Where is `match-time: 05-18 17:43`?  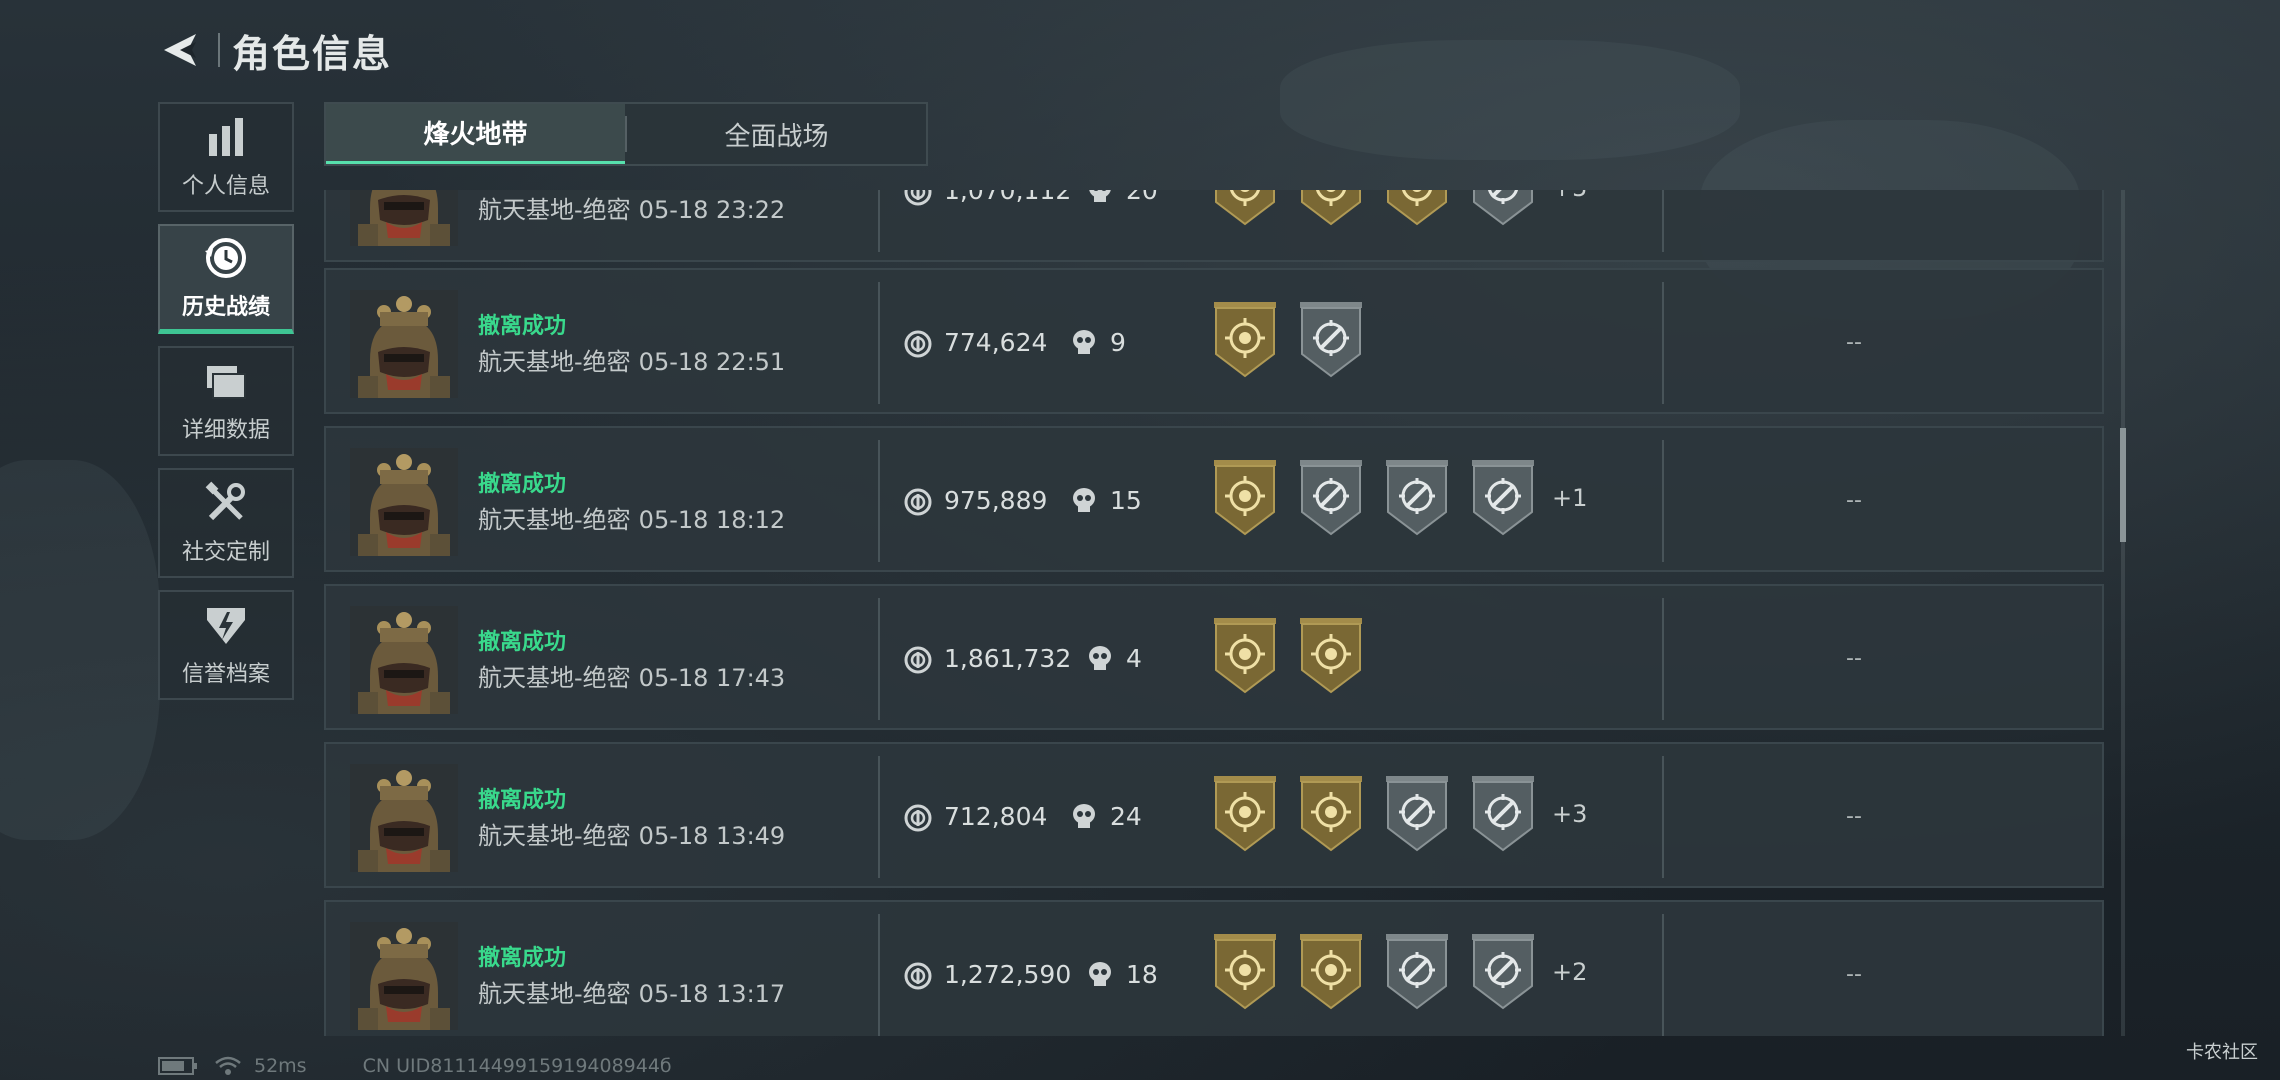 match-time: 05-18 17:43 is located at coordinates (712, 678).